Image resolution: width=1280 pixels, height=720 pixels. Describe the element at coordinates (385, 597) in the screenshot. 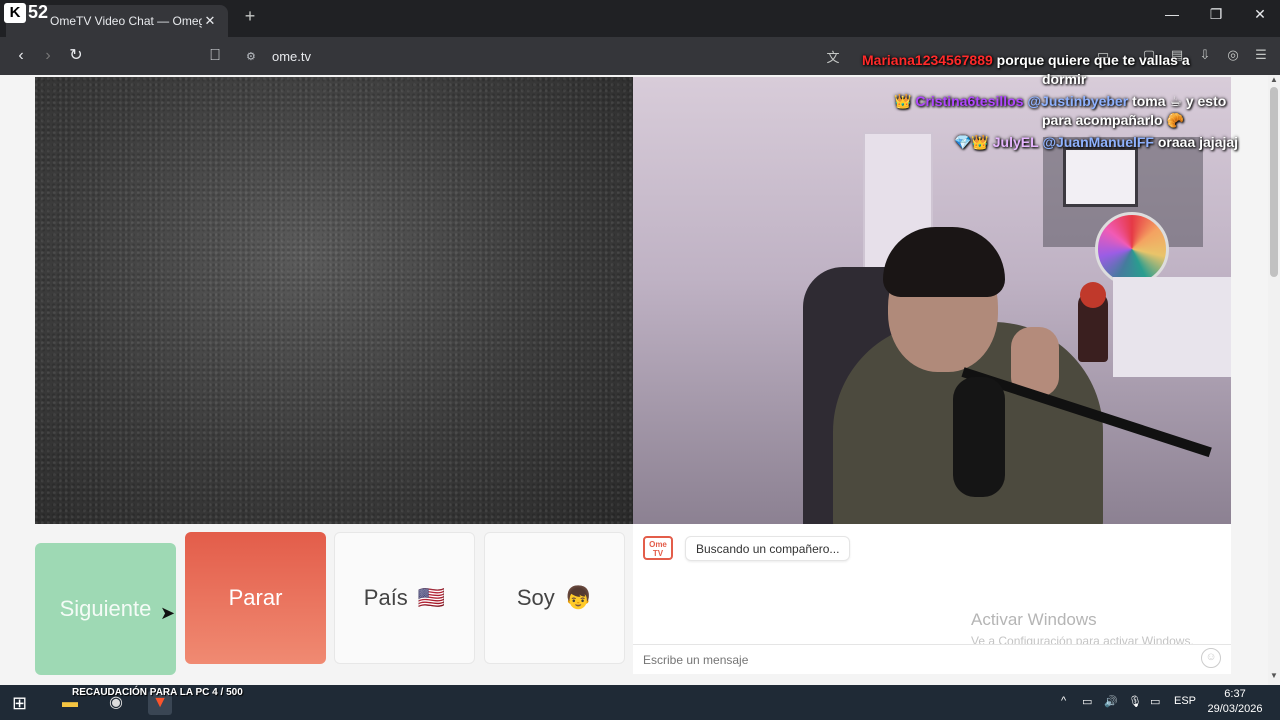

I see `country-label: País` at that location.